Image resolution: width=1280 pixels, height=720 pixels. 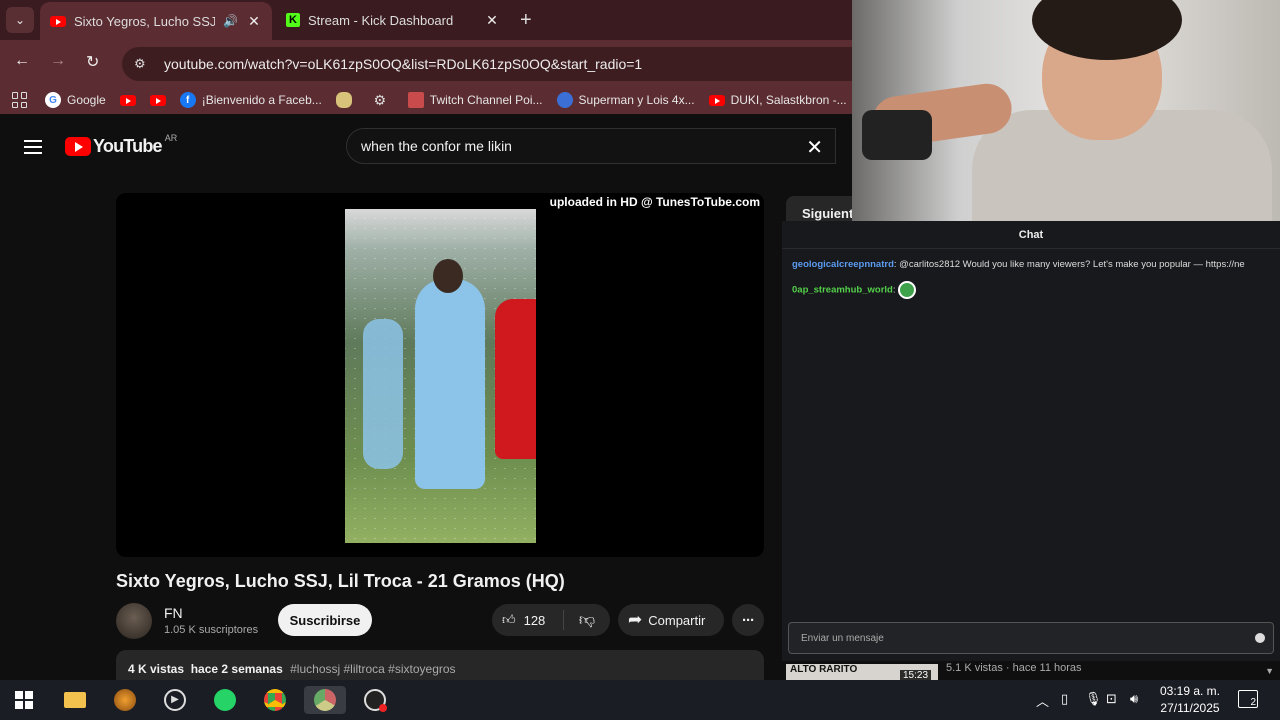 I want to click on facebook-icon: f, so click(x=187, y=100).